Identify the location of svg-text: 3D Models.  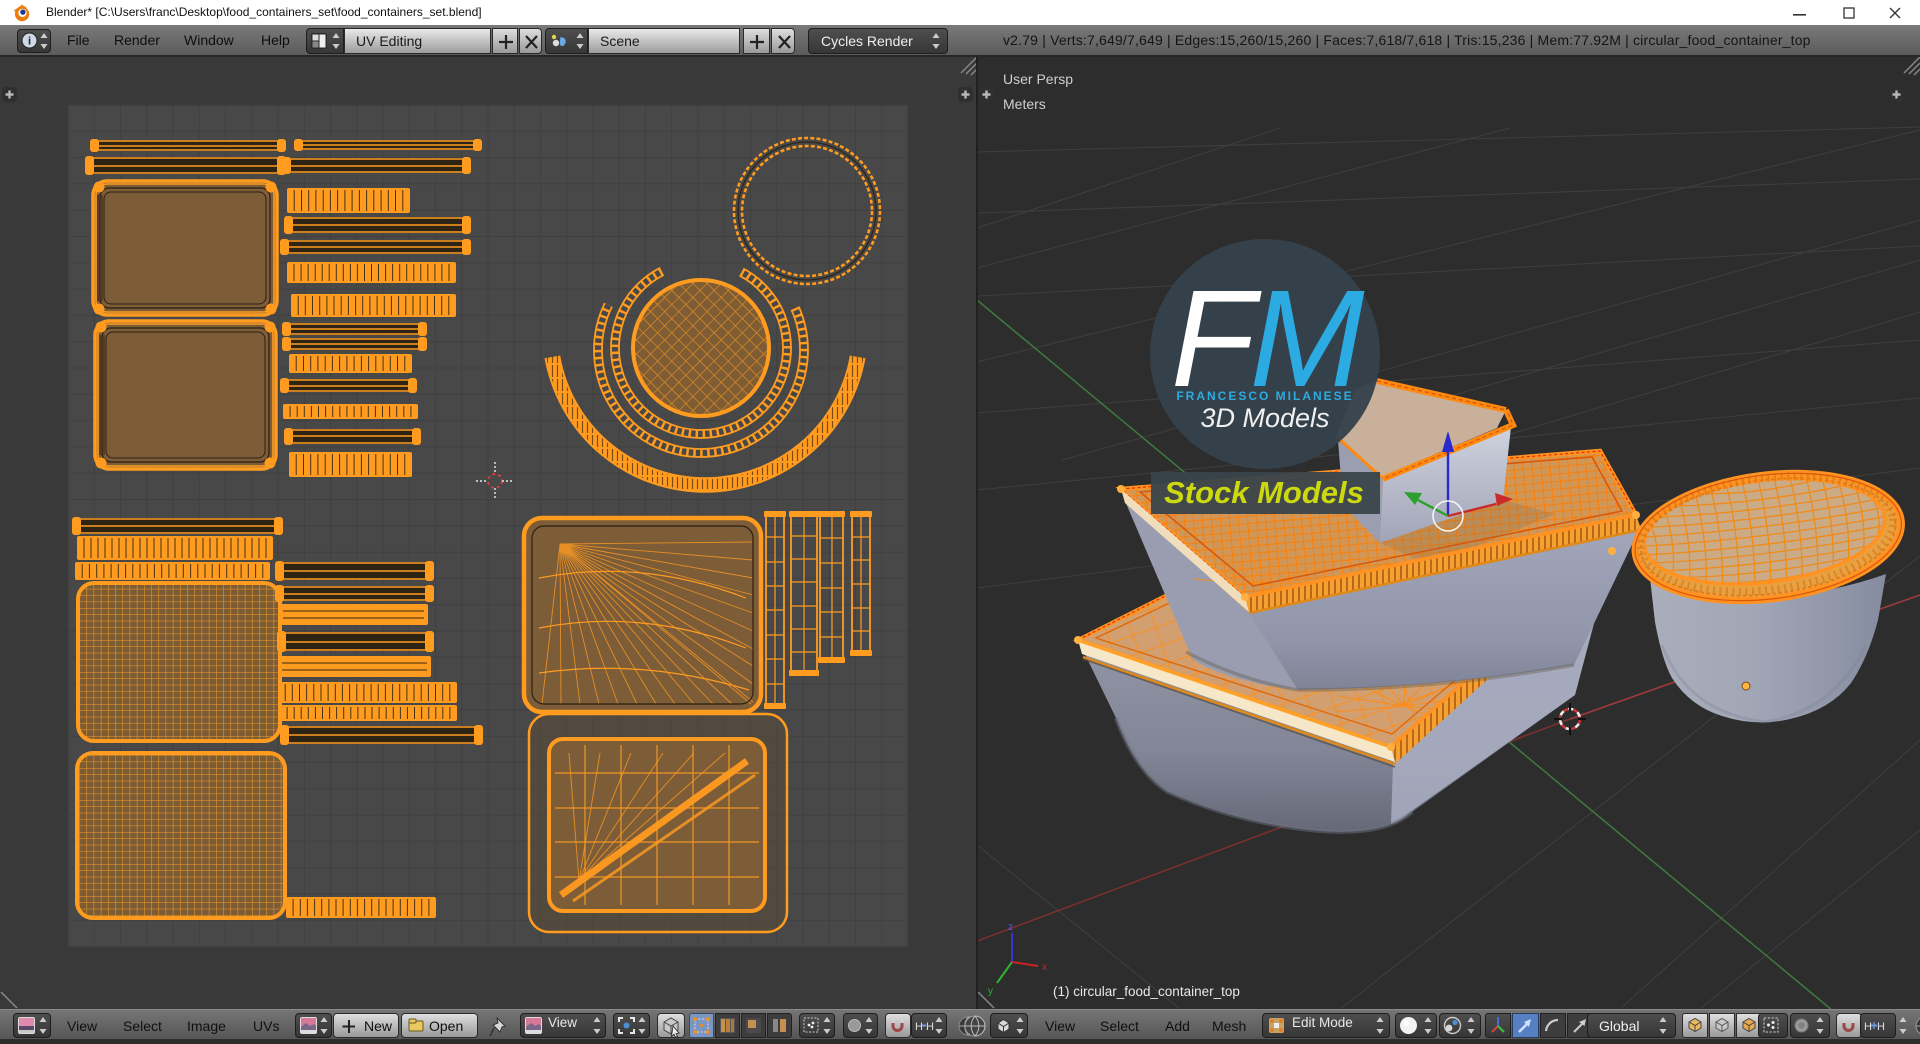
(1264, 418).